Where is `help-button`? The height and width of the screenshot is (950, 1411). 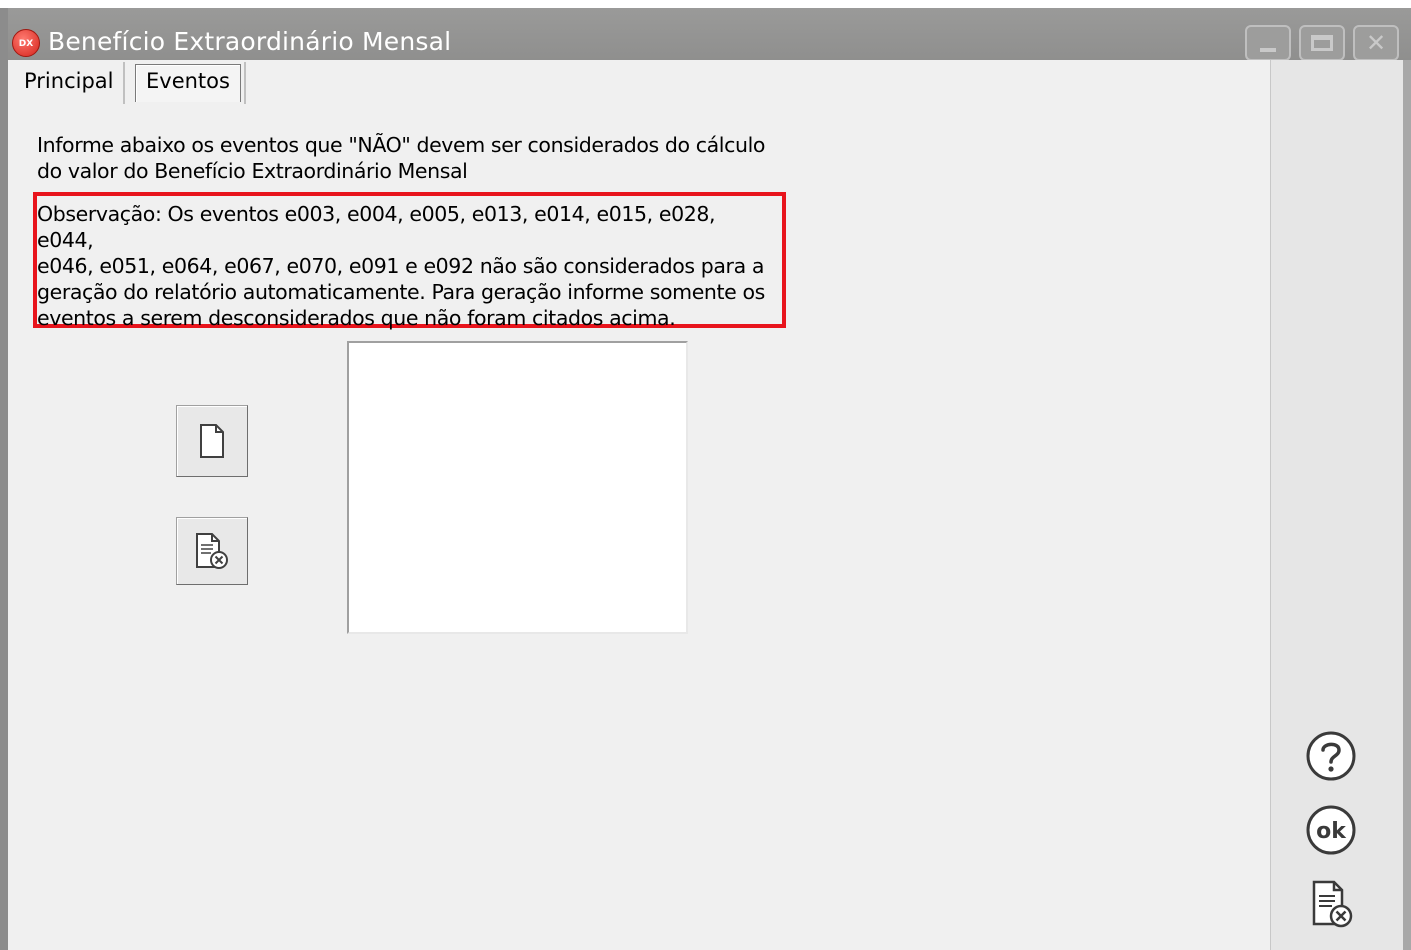
help-button is located at coordinates (1331, 756).